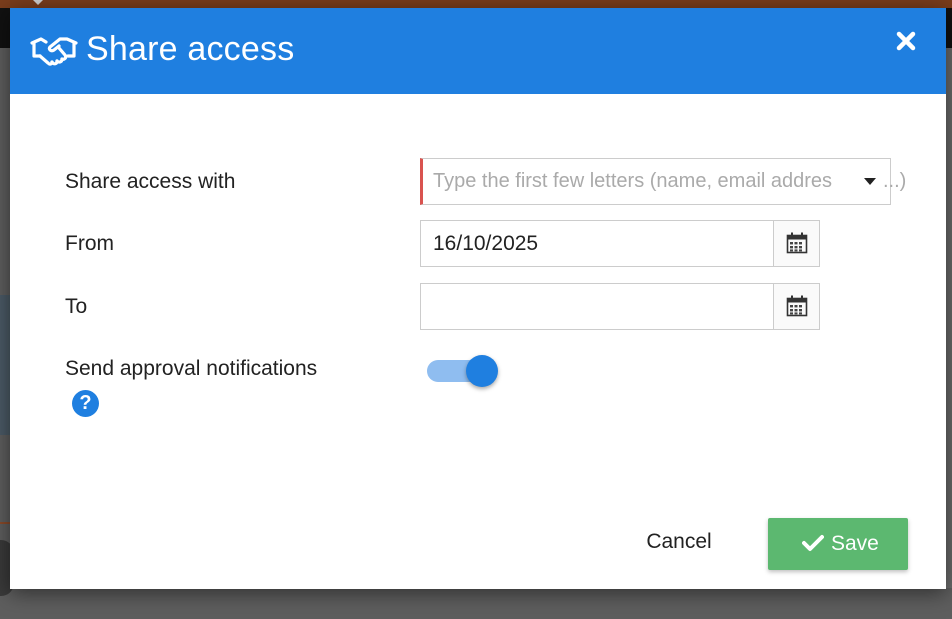  I want to click on background-panel, so click(5, 365).